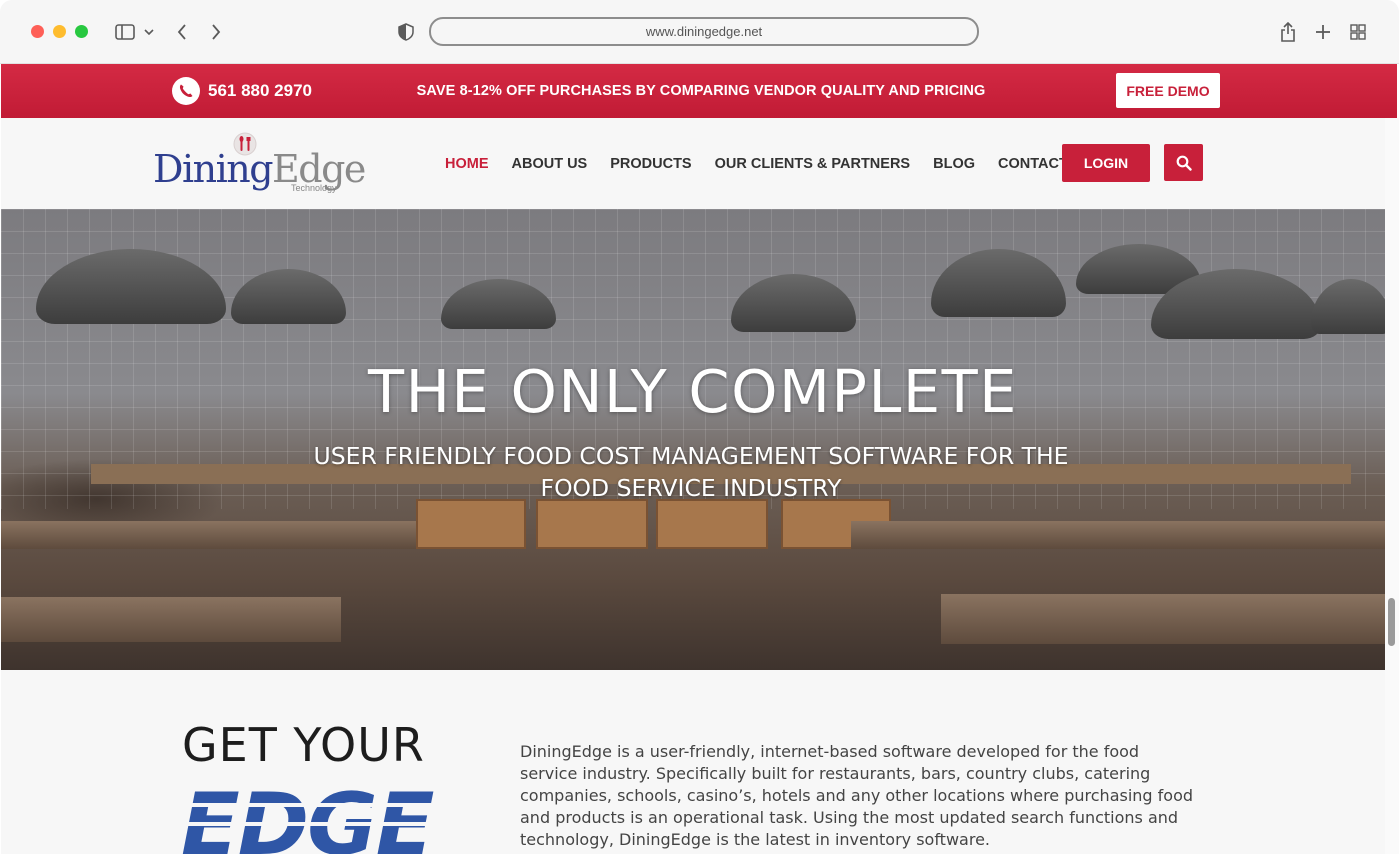 This screenshot has height=854, width=1399. What do you see at coordinates (182, 32) in the screenshot?
I see `back-icon` at bounding box center [182, 32].